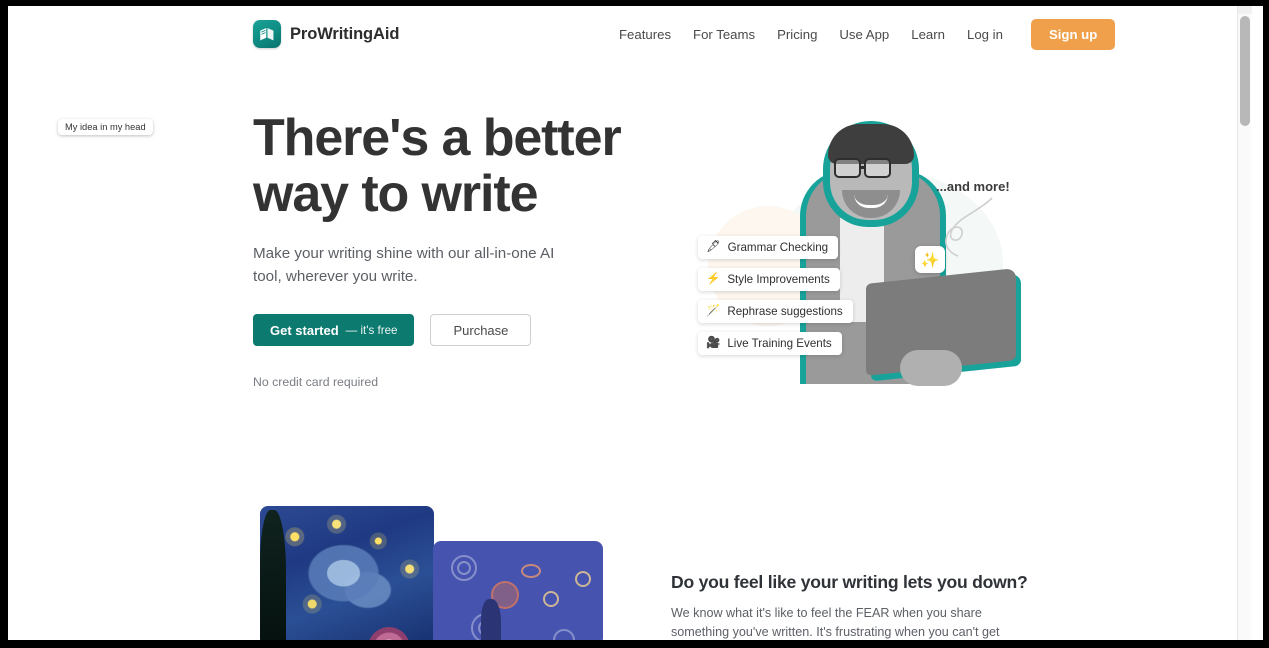  I want to click on purchase-label: Purchase, so click(481, 330).